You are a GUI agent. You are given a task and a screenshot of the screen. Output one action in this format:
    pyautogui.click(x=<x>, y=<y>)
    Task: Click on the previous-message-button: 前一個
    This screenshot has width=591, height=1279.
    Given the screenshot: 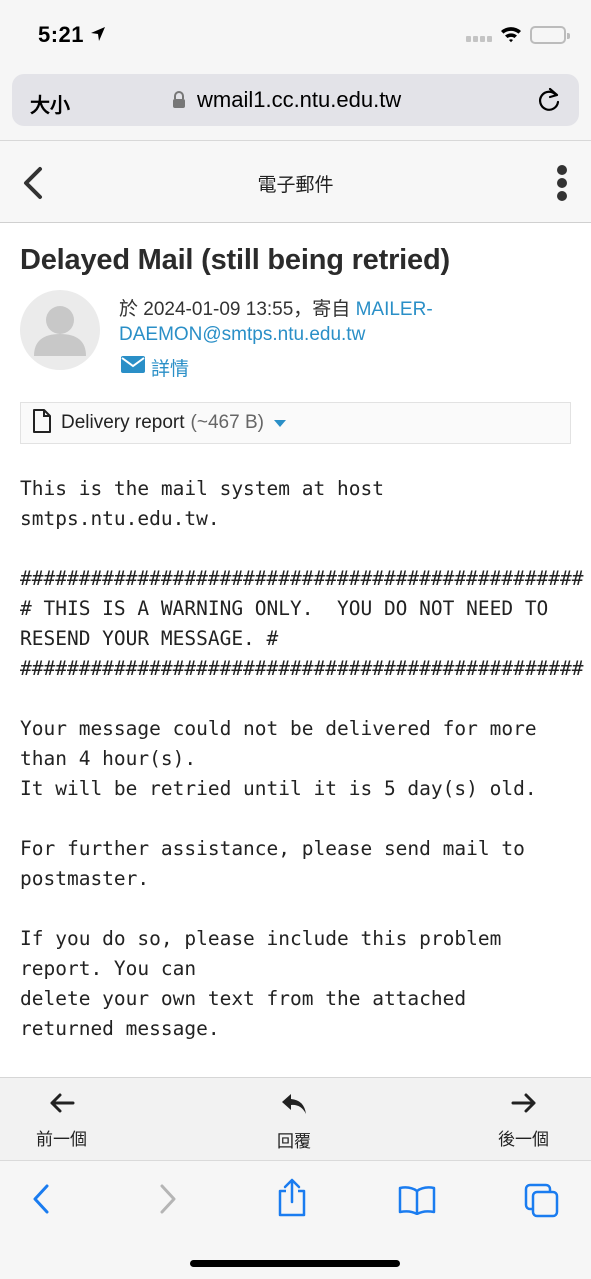 What is the action you would take?
    pyautogui.click(x=61, y=1121)
    